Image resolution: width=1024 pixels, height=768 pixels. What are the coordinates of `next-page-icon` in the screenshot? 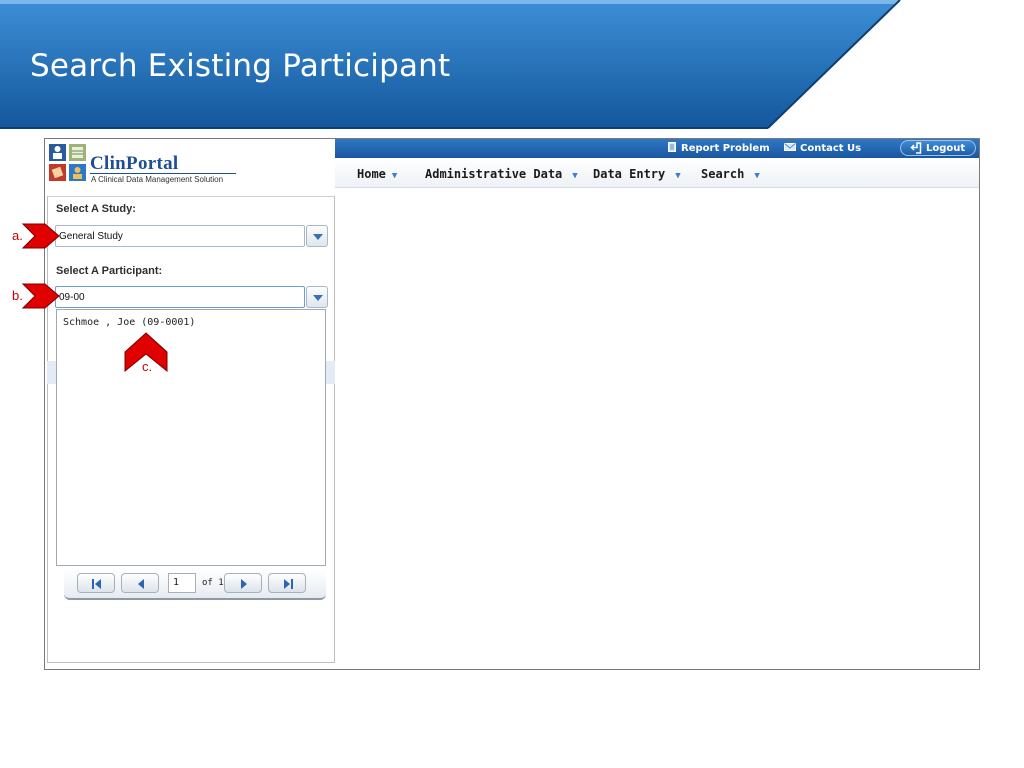 It's located at (244, 584).